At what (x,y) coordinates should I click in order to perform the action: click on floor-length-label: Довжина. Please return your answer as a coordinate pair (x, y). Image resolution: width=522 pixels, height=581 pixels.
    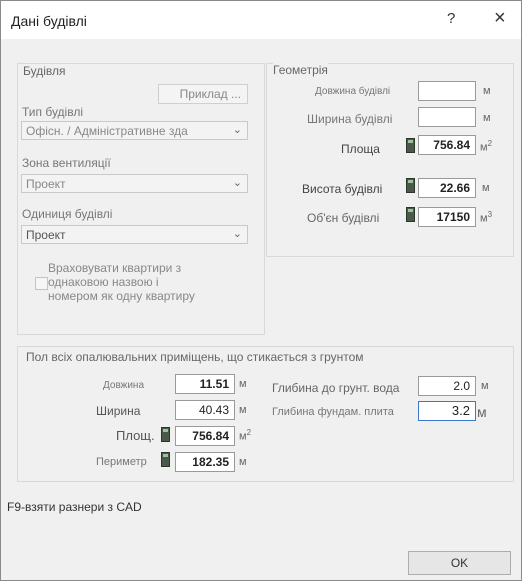
    Looking at the image, I should click on (124, 385).